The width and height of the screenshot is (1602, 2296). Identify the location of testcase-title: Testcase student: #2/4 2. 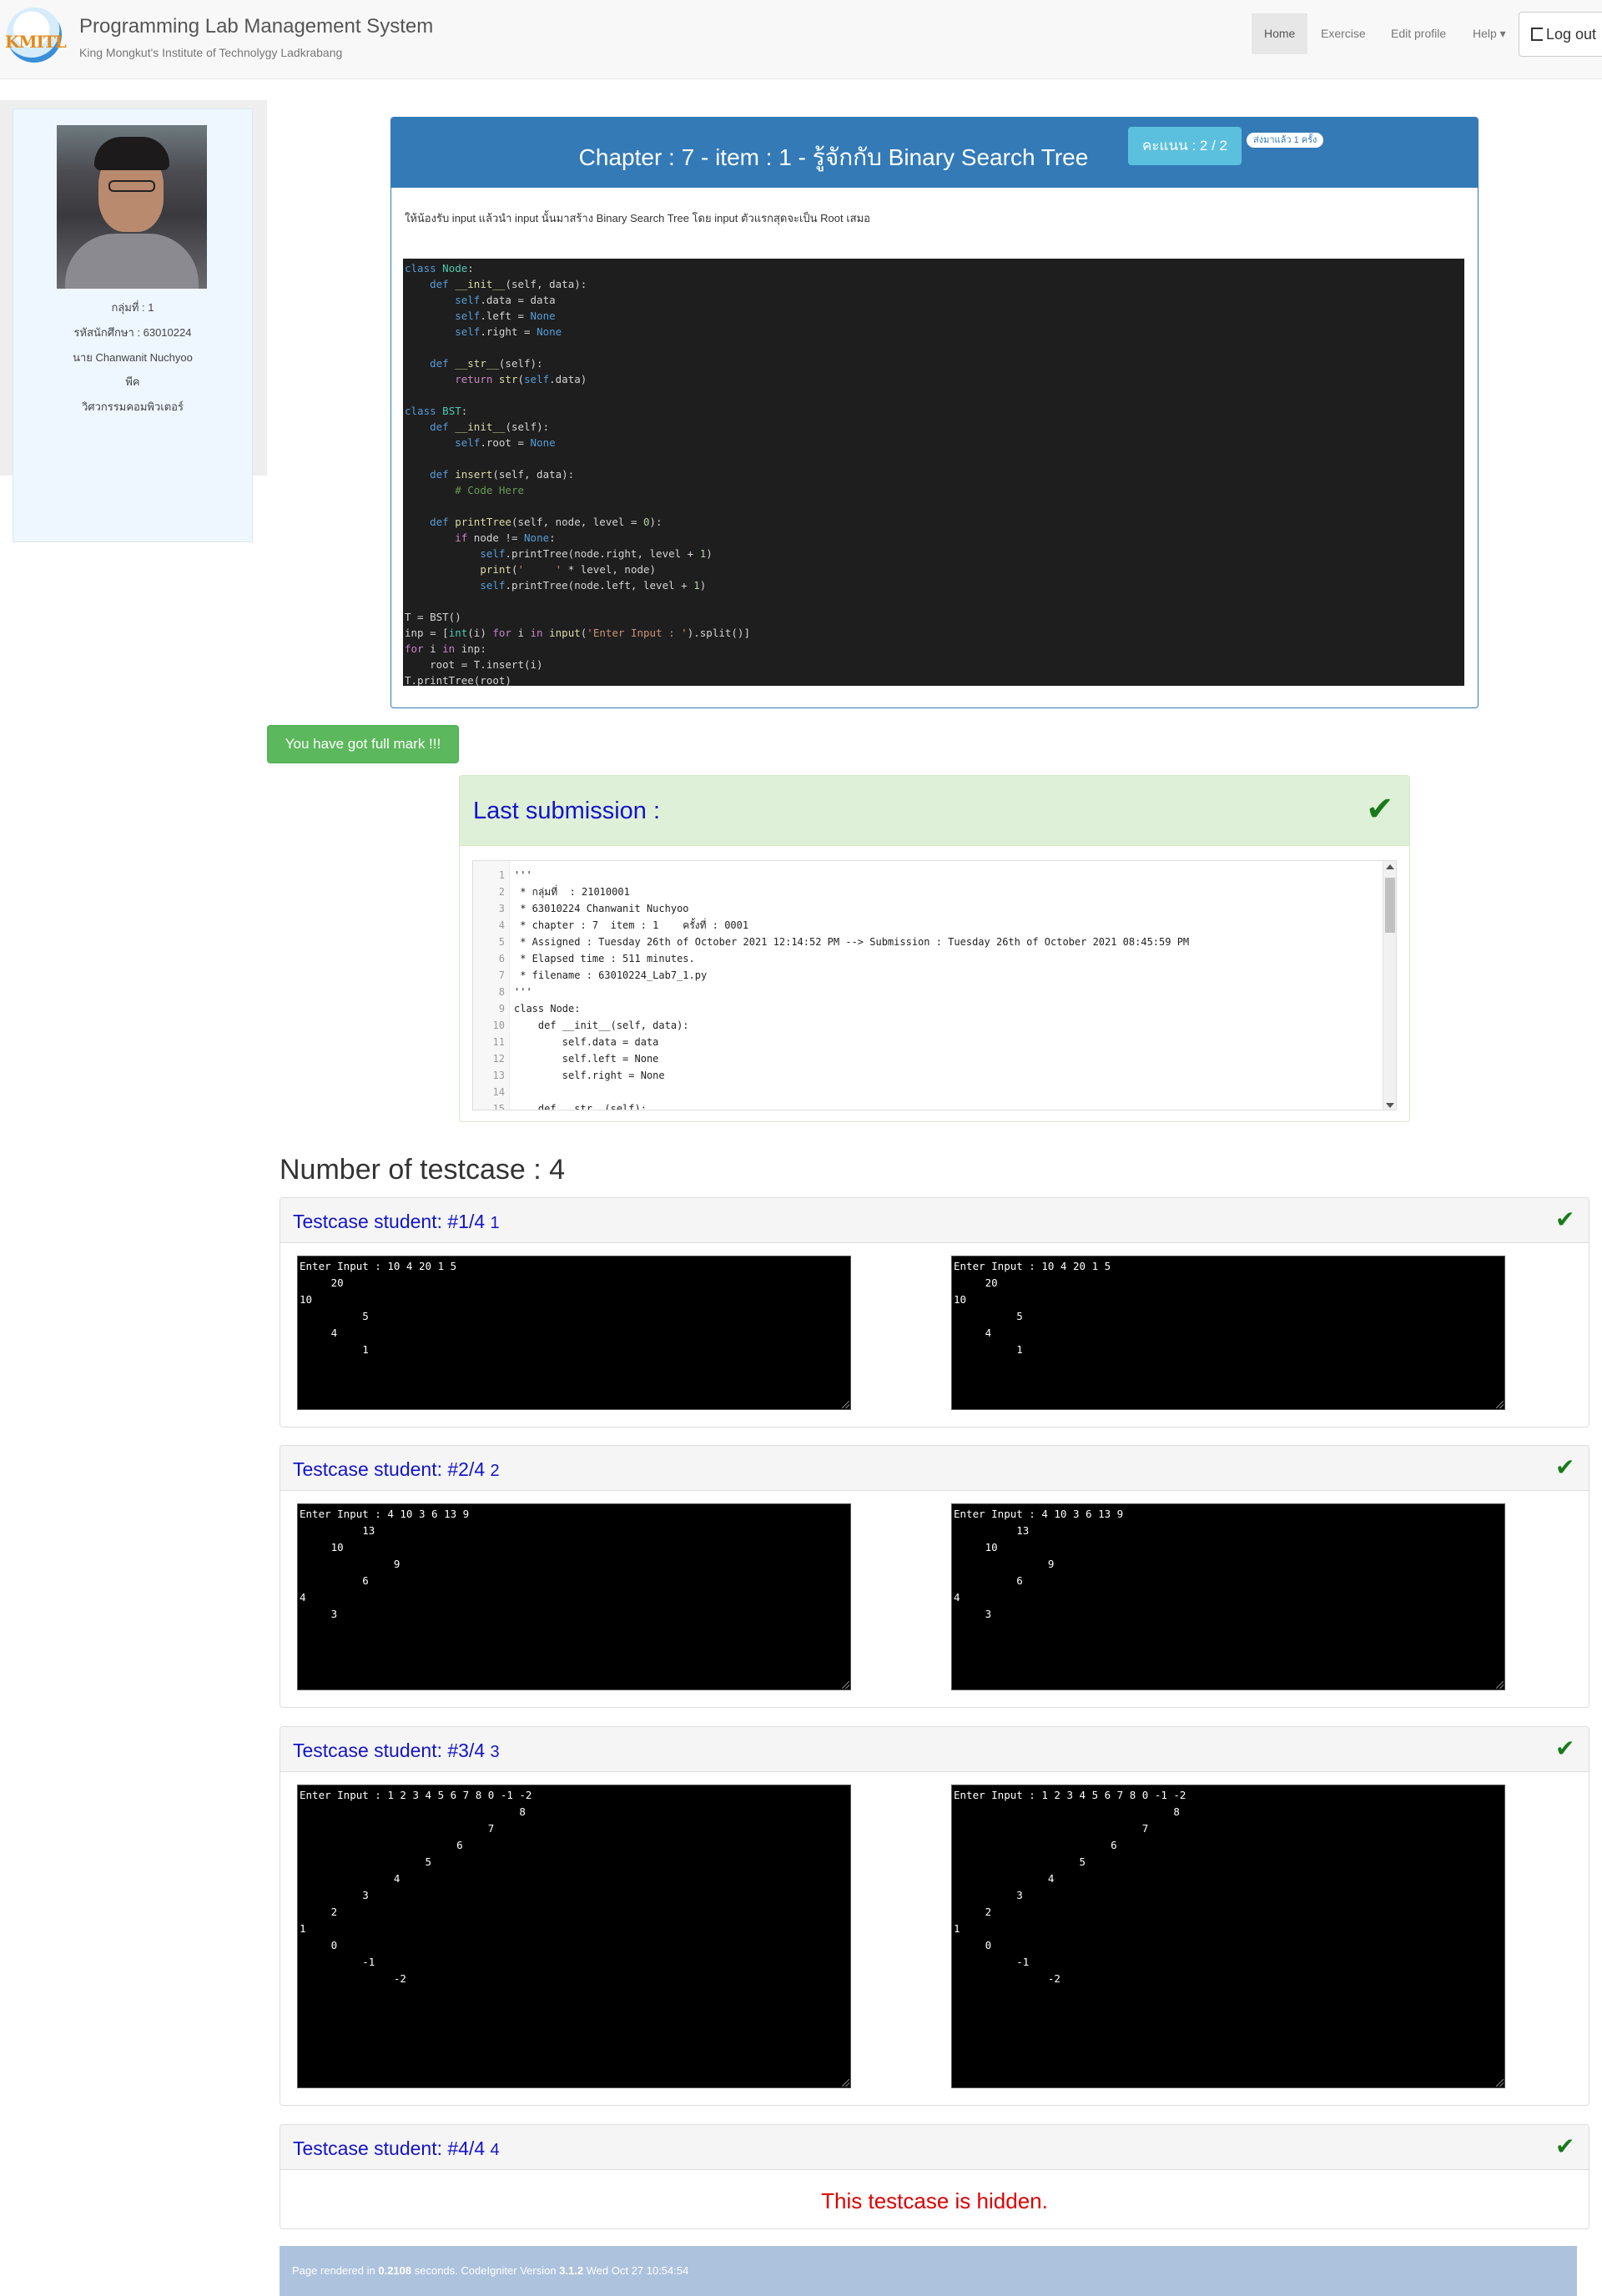
(396, 1469).